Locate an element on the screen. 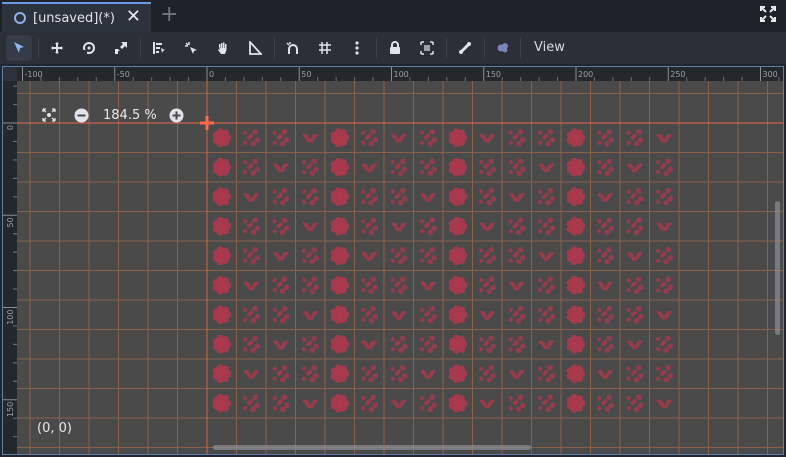 This screenshot has height=457, width=786. ruler-label: 150 is located at coordinates (493, 74).